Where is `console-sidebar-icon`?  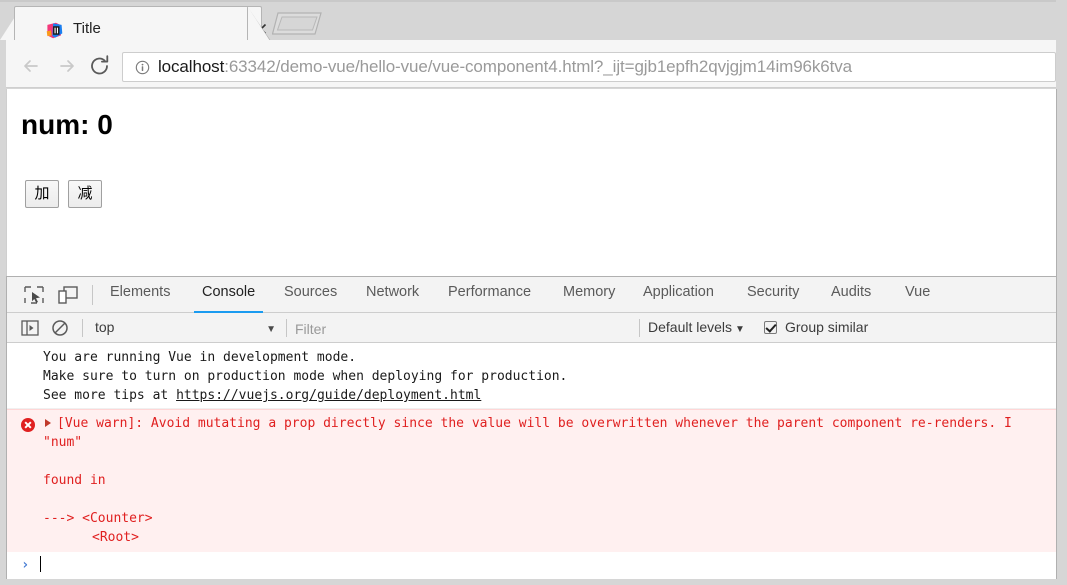
console-sidebar-icon is located at coordinates (30, 328).